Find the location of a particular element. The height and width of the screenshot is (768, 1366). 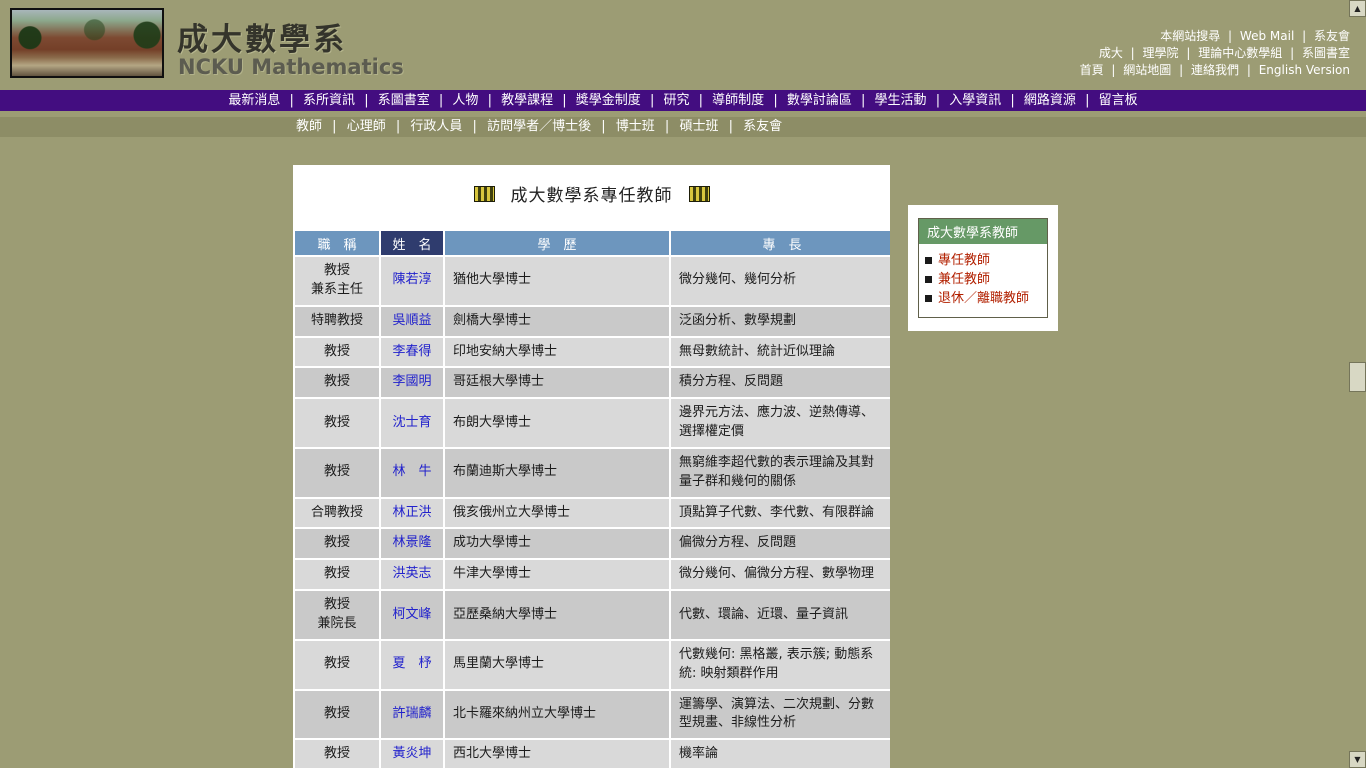

faculty-title: 教授 is located at coordinates (337, 383).